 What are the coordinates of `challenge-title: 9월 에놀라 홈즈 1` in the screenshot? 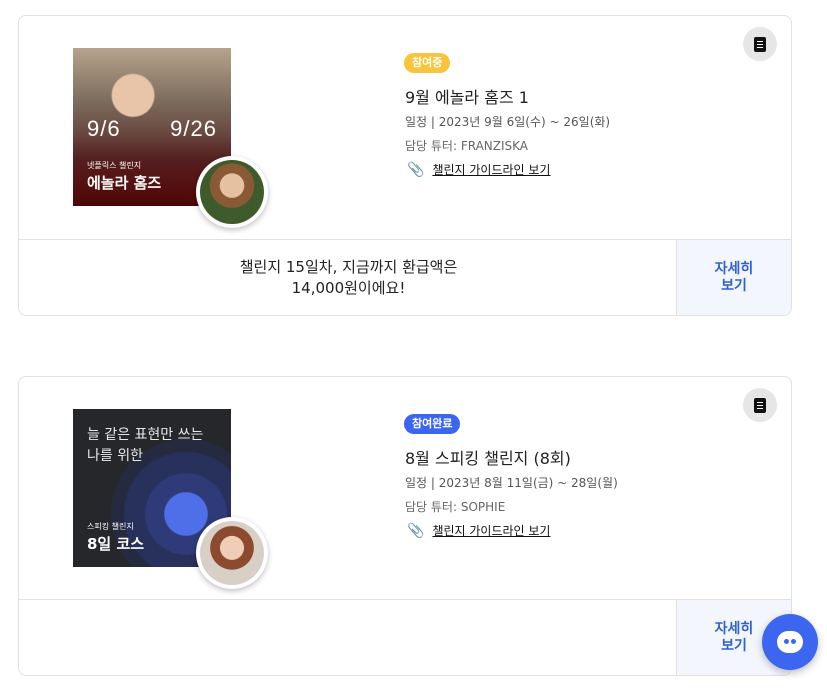 It's located at (467, 97).